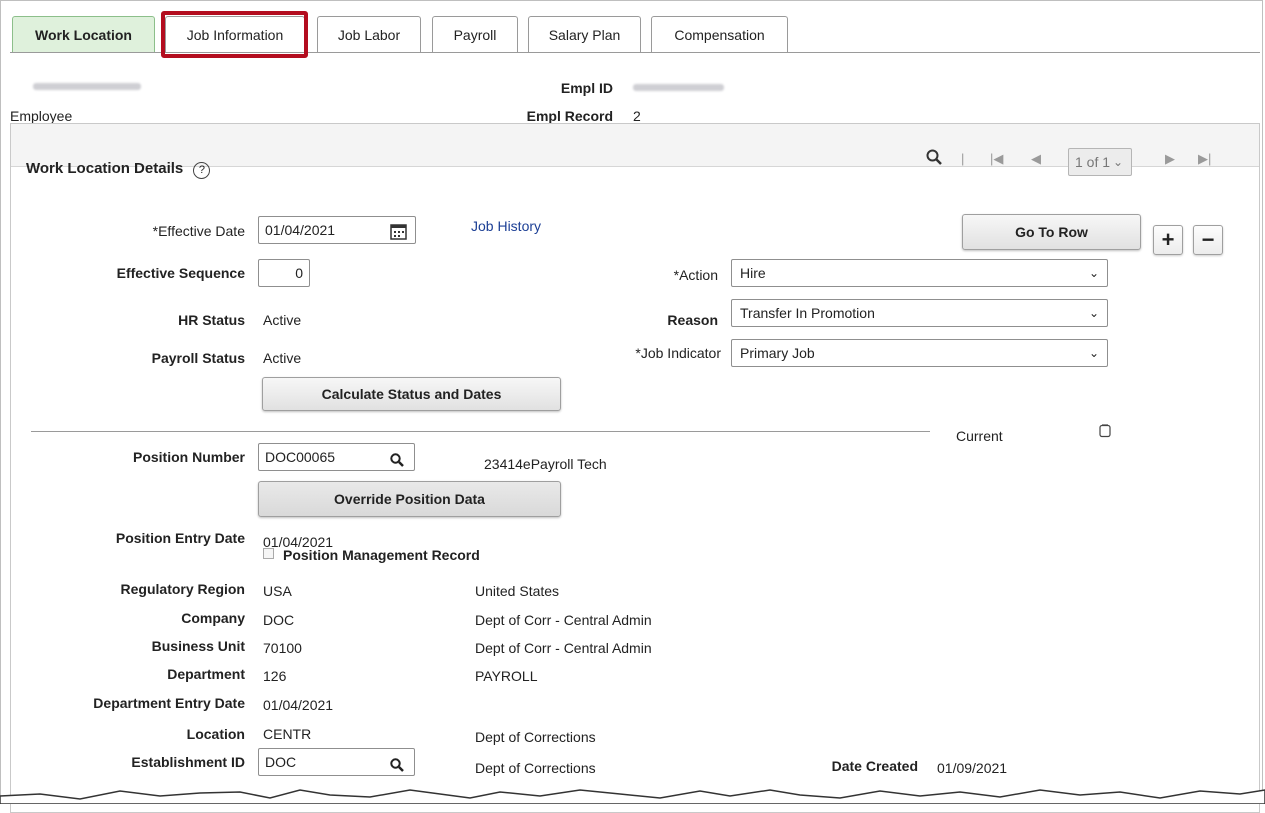 This screenshot has width=1265, height=813. Describe the element at coordinates (1105, 432) in the screenshot. I see `current-checkbox-icon` at that location.